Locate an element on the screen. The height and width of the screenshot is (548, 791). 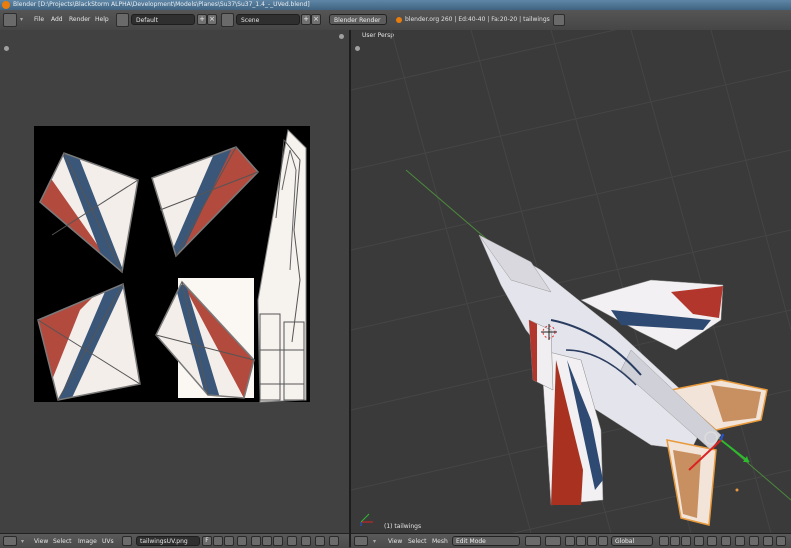
add-icon: + is located at coordinates (202, 19).